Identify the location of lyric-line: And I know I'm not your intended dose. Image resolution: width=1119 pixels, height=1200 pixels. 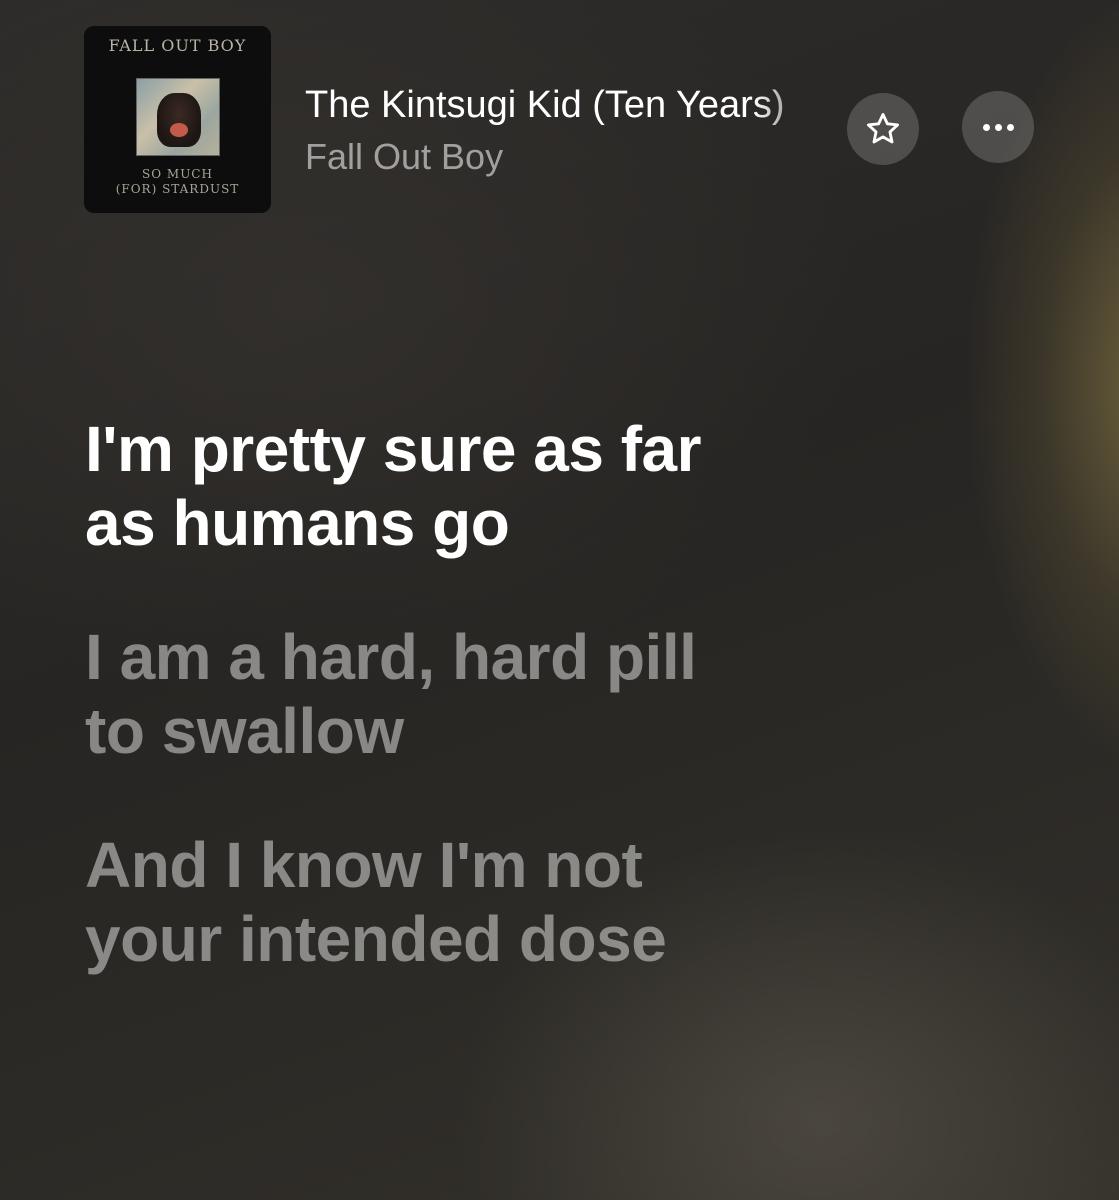
(535, 902).